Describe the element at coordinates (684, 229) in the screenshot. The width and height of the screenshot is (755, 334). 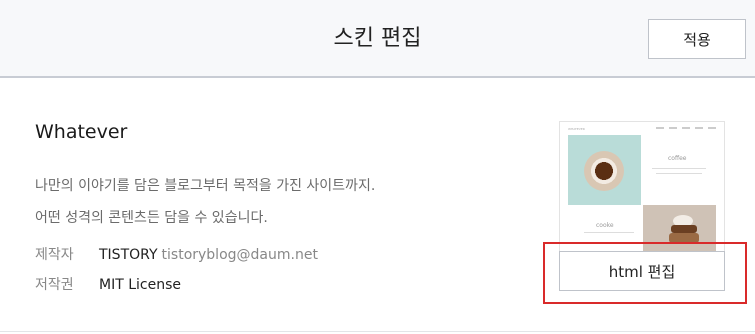
I see `cake-layer-icon` at that location.